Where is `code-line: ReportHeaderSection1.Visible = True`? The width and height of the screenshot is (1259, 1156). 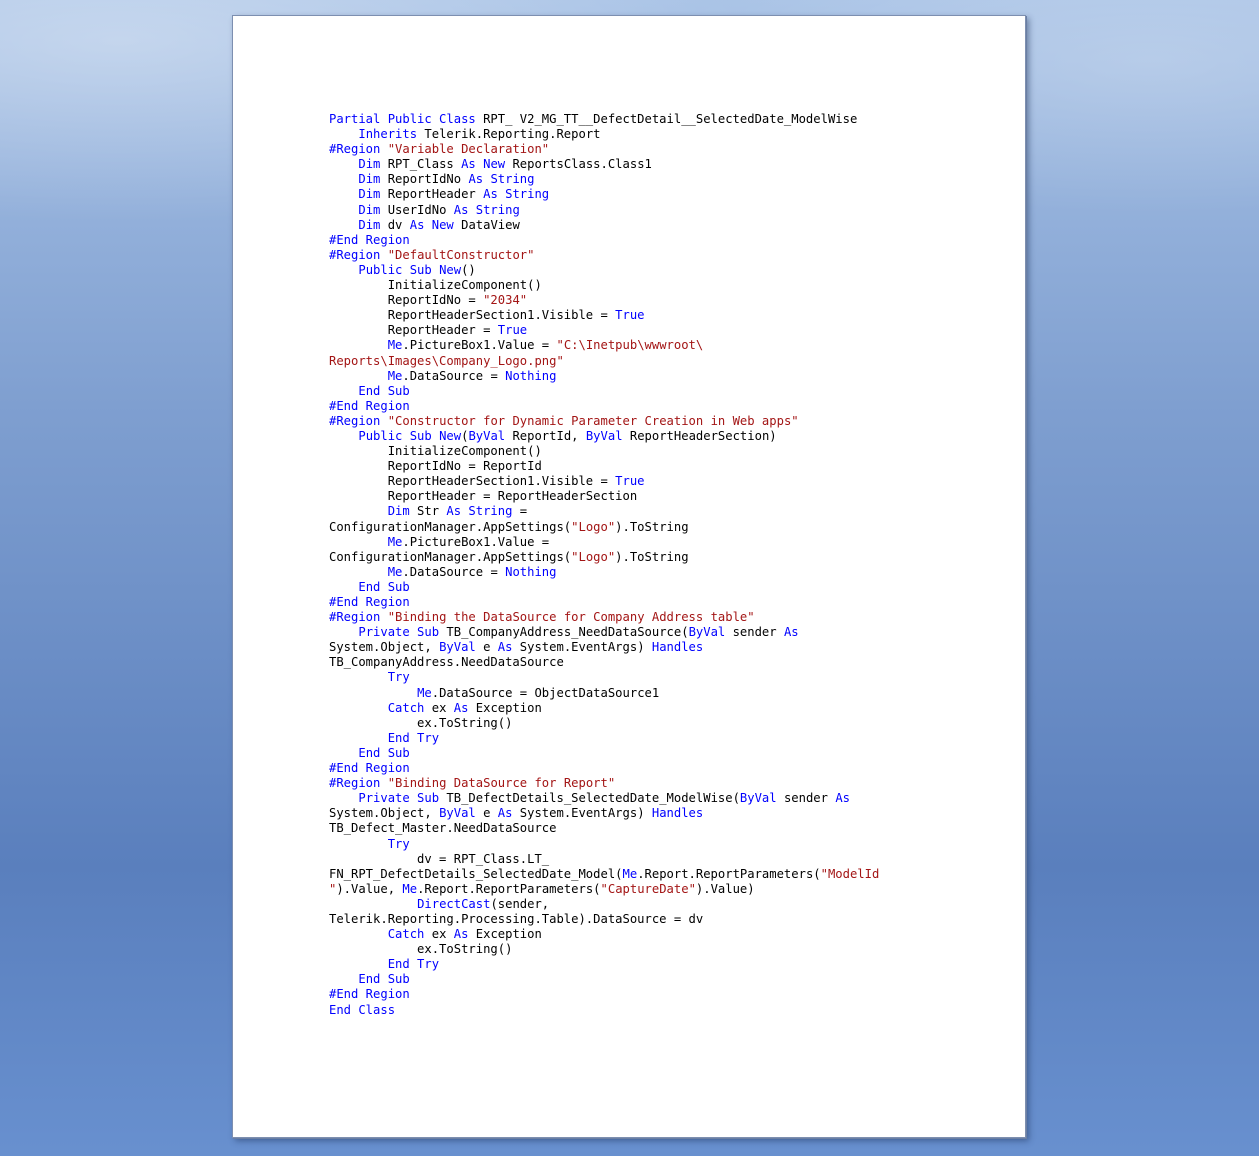
code-line: ReportHeaderSection1.Visible = True is located at coordinates (604, 315).